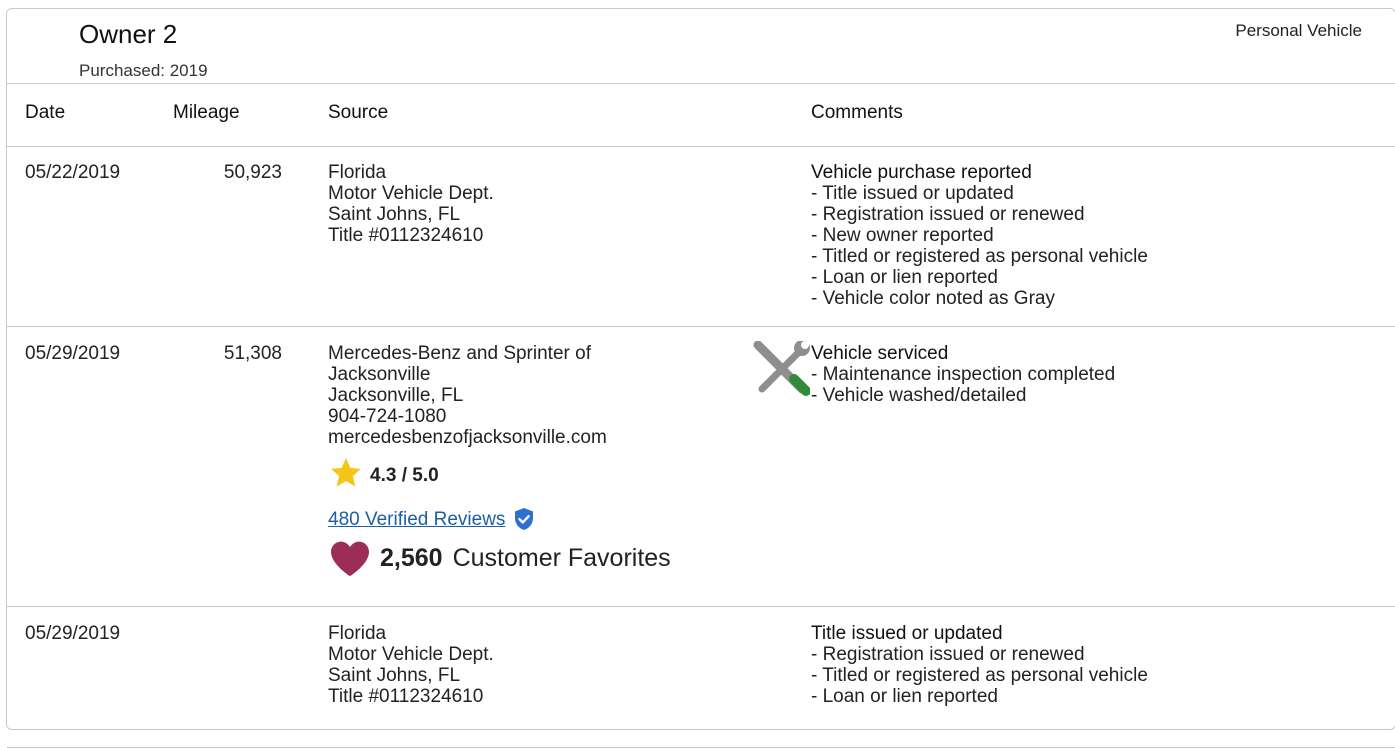  I want to click on verified-shield-icon, so click(524, 519).